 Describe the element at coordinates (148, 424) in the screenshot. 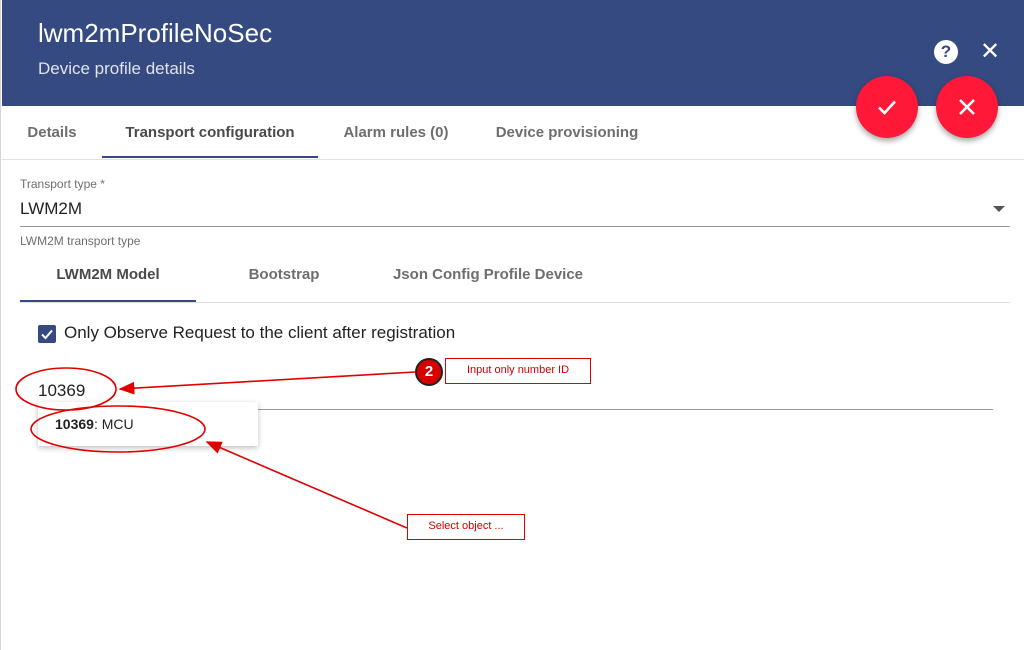

I see `autocomplete-panel: 10369: MCU` at that location.